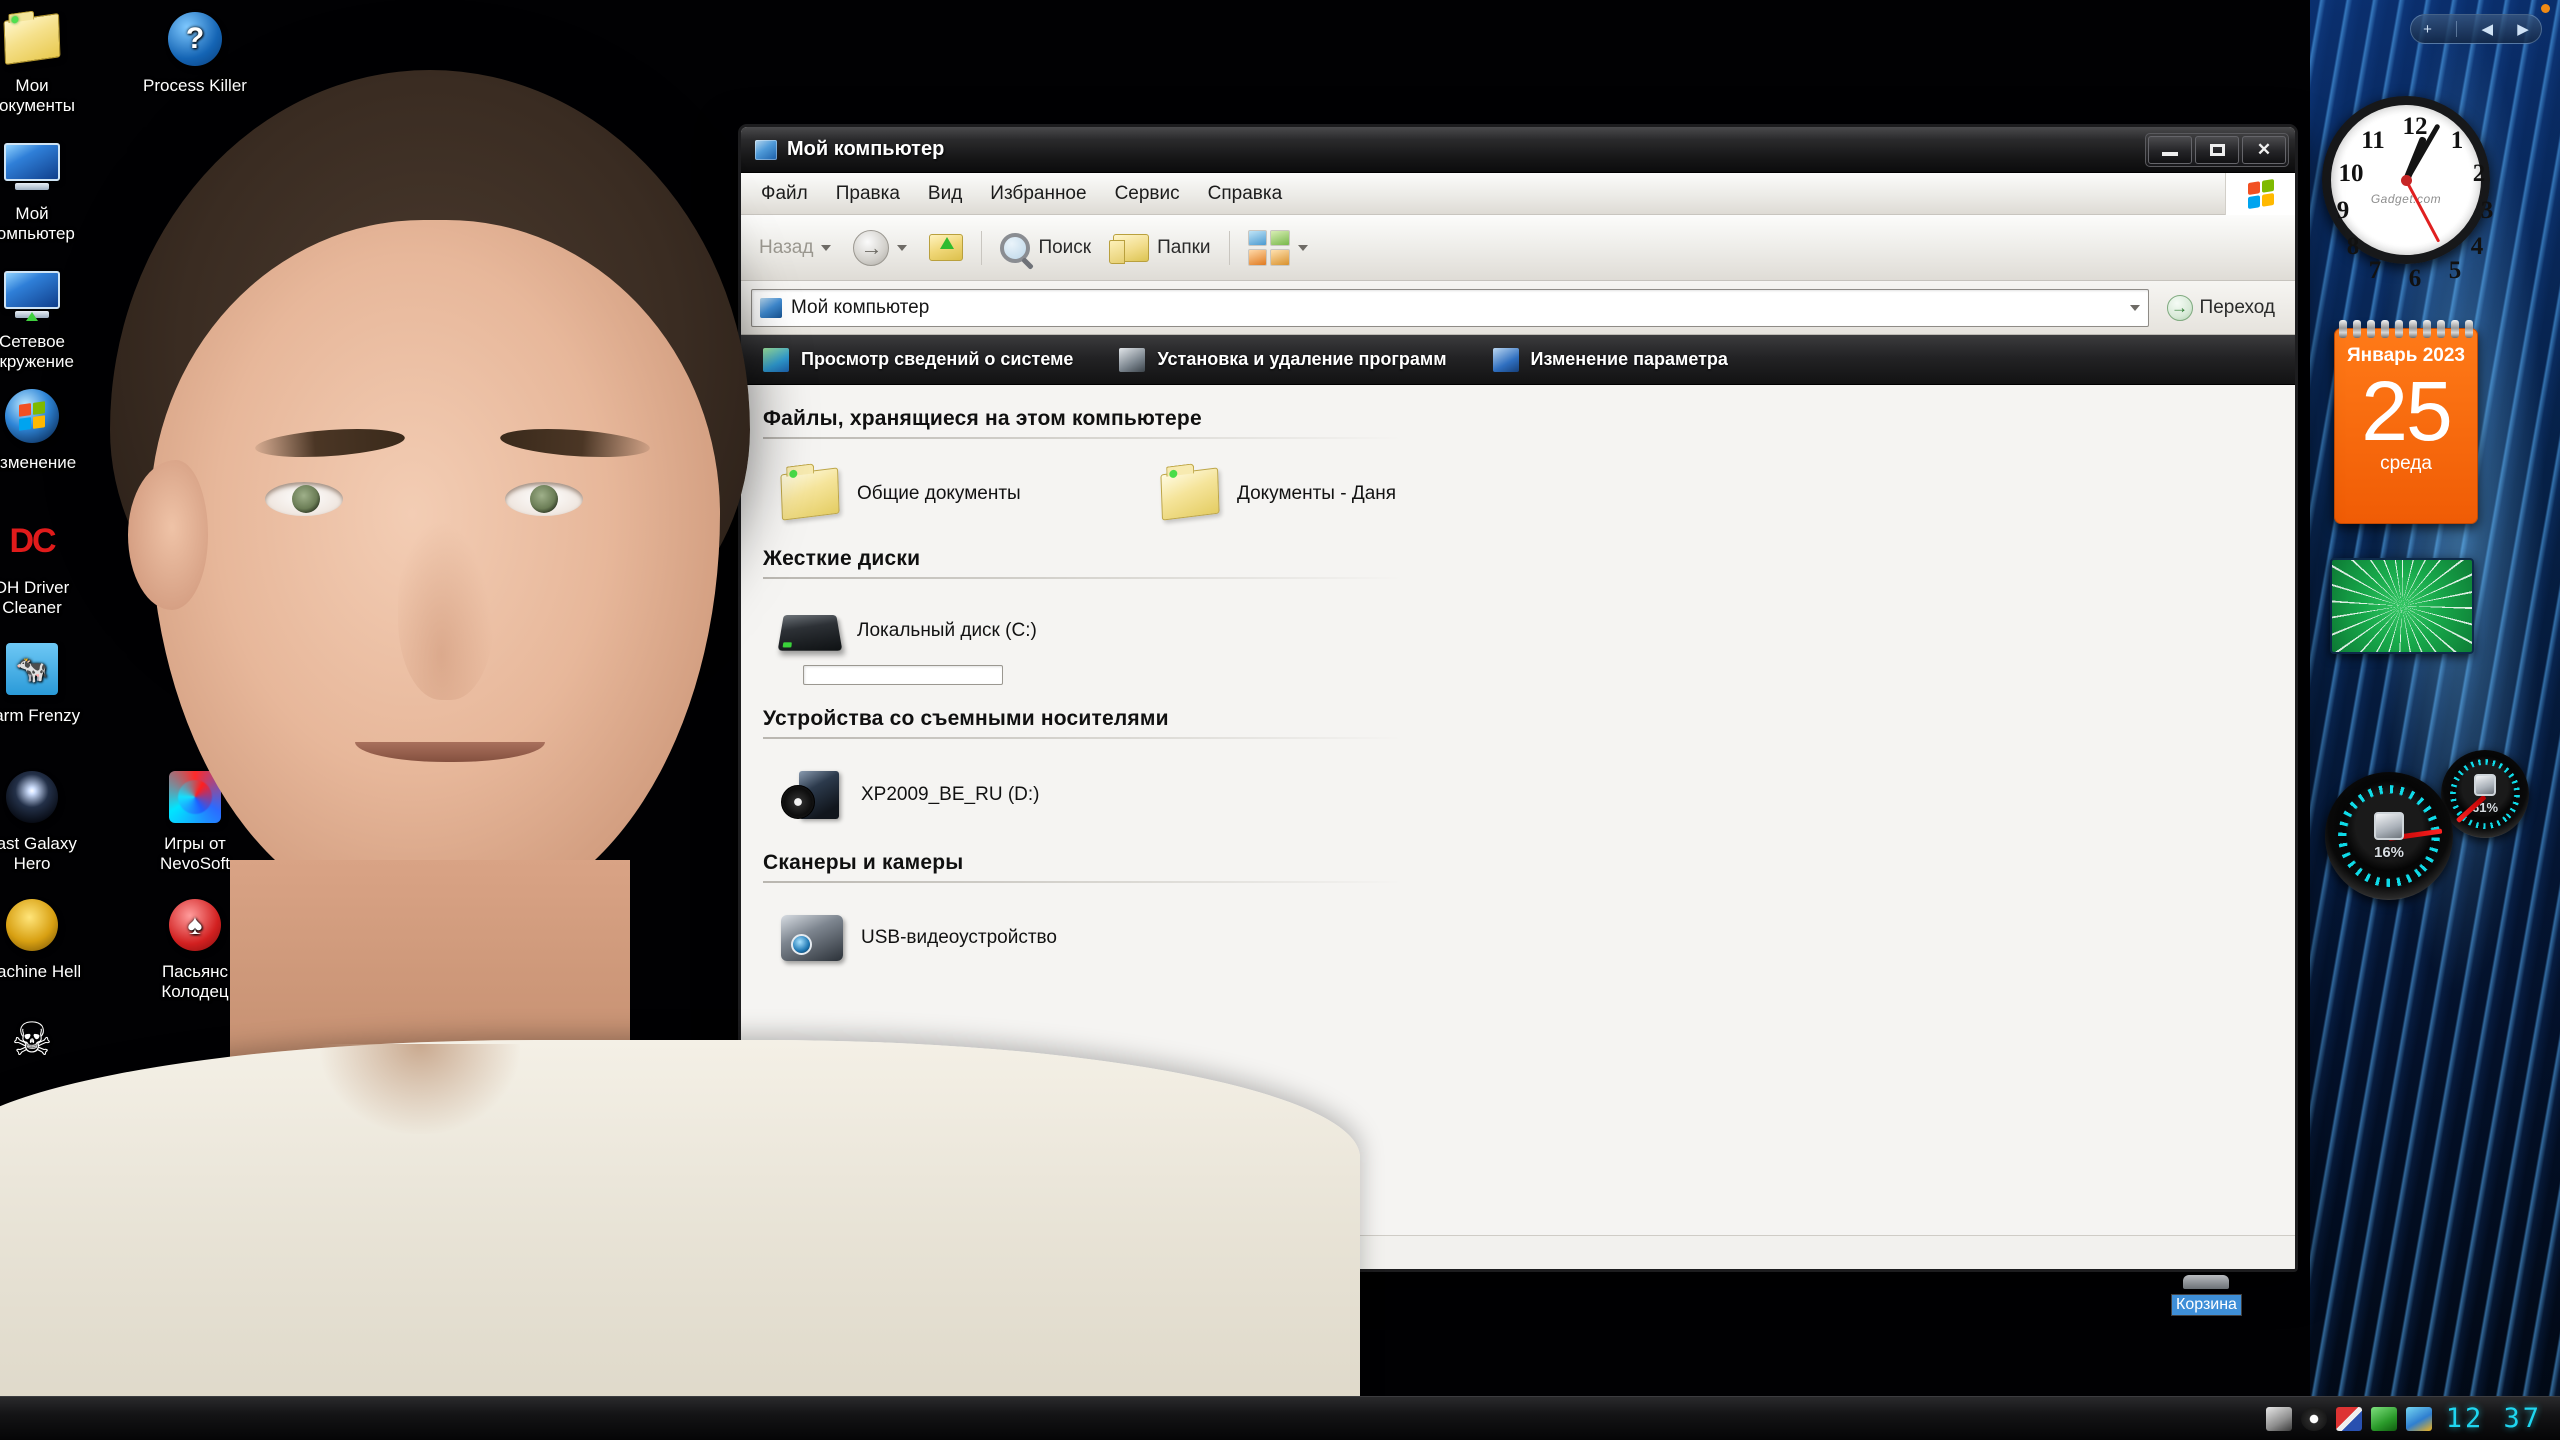  What do you see at coordinates (1278, 248) in the screenshot?
I see `views-button` at bounding box center [1278, 248].